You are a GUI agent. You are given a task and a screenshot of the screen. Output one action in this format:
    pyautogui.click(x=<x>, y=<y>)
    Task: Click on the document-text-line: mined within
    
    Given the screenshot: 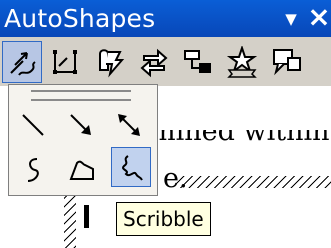 What is the action you would take?
    pyautogui.click(x=240, y=131)
    